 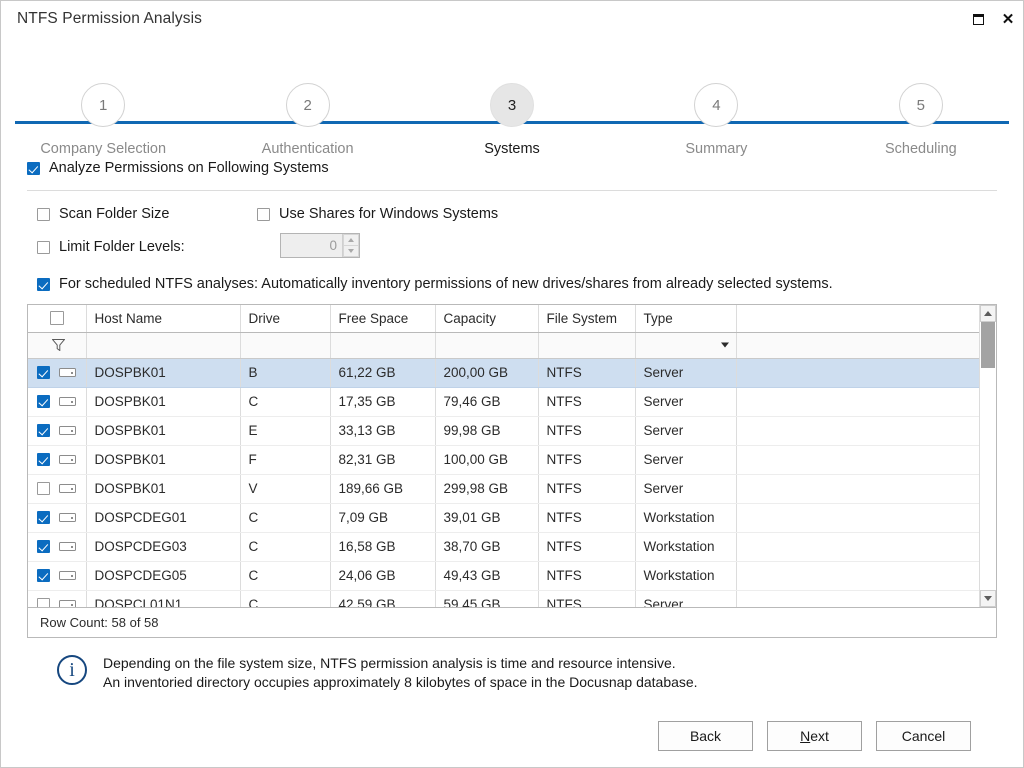 What do you see at coordinates (103, 149) in the screenshot?
I see `step-label: Company Selection` at bounding box center [103, 149].